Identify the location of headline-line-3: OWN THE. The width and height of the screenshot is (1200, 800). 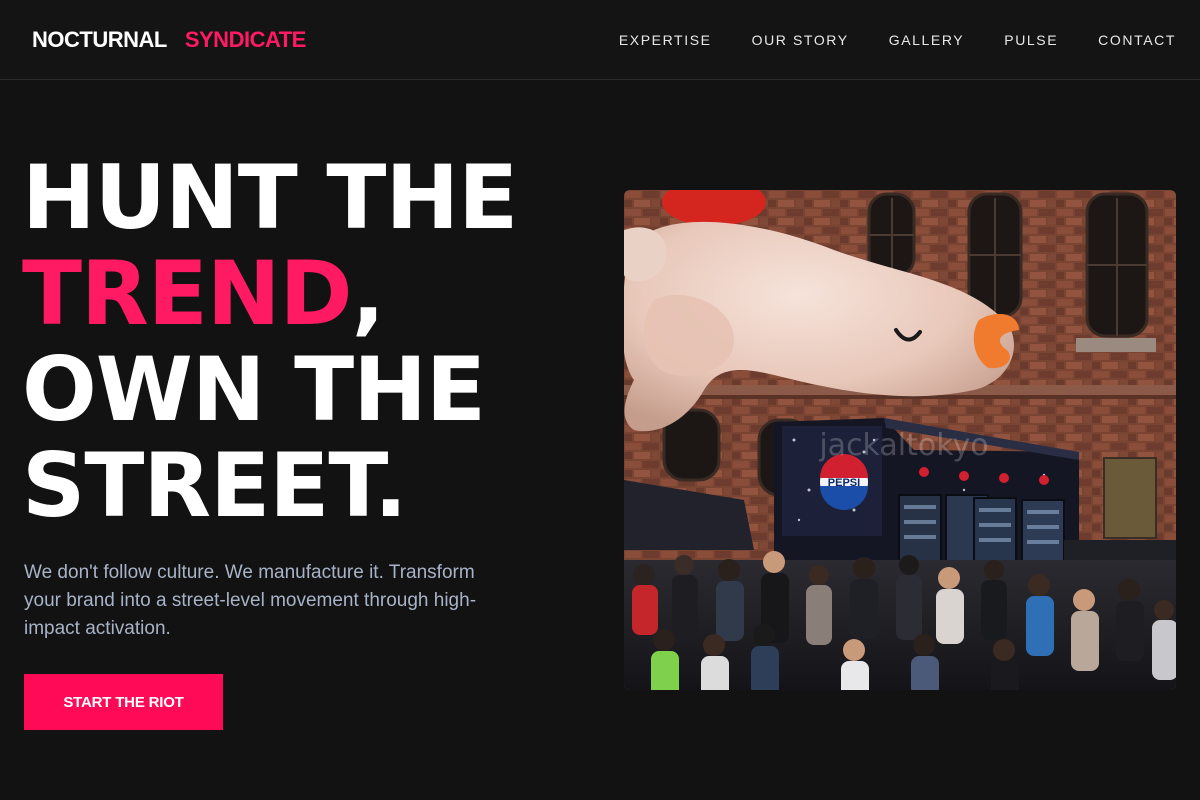
(254, 389).